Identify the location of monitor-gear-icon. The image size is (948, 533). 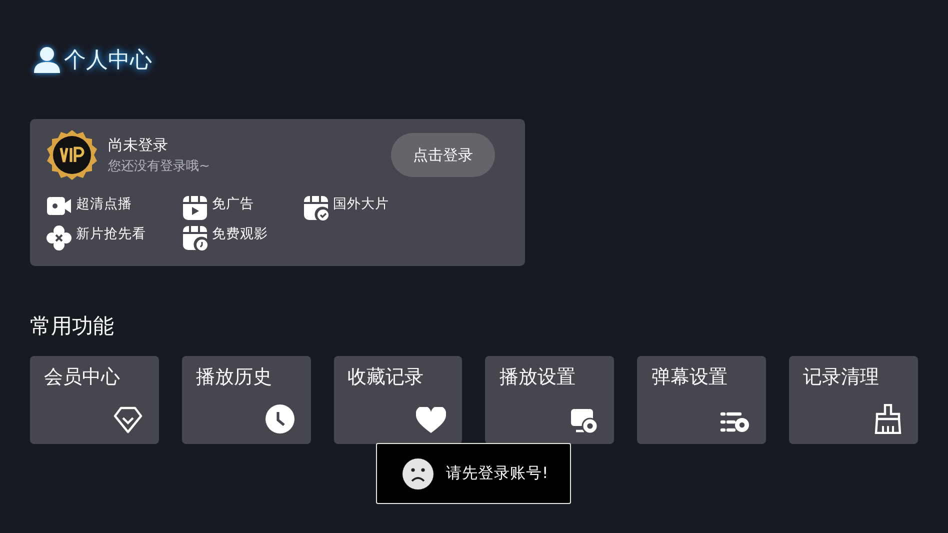
(584, 421).